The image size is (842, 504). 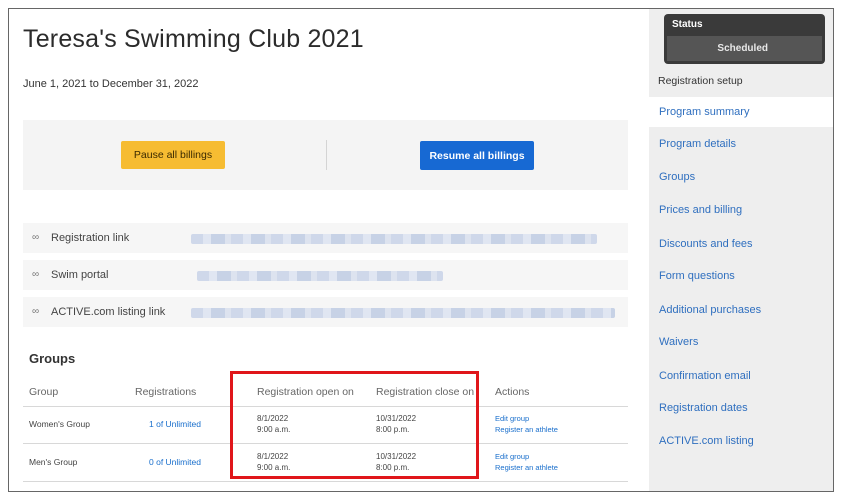 What do you see at coordinates (59, 424) in the screenshot?
I see `group-name: Women's Group` at bounding box center [59, 424].